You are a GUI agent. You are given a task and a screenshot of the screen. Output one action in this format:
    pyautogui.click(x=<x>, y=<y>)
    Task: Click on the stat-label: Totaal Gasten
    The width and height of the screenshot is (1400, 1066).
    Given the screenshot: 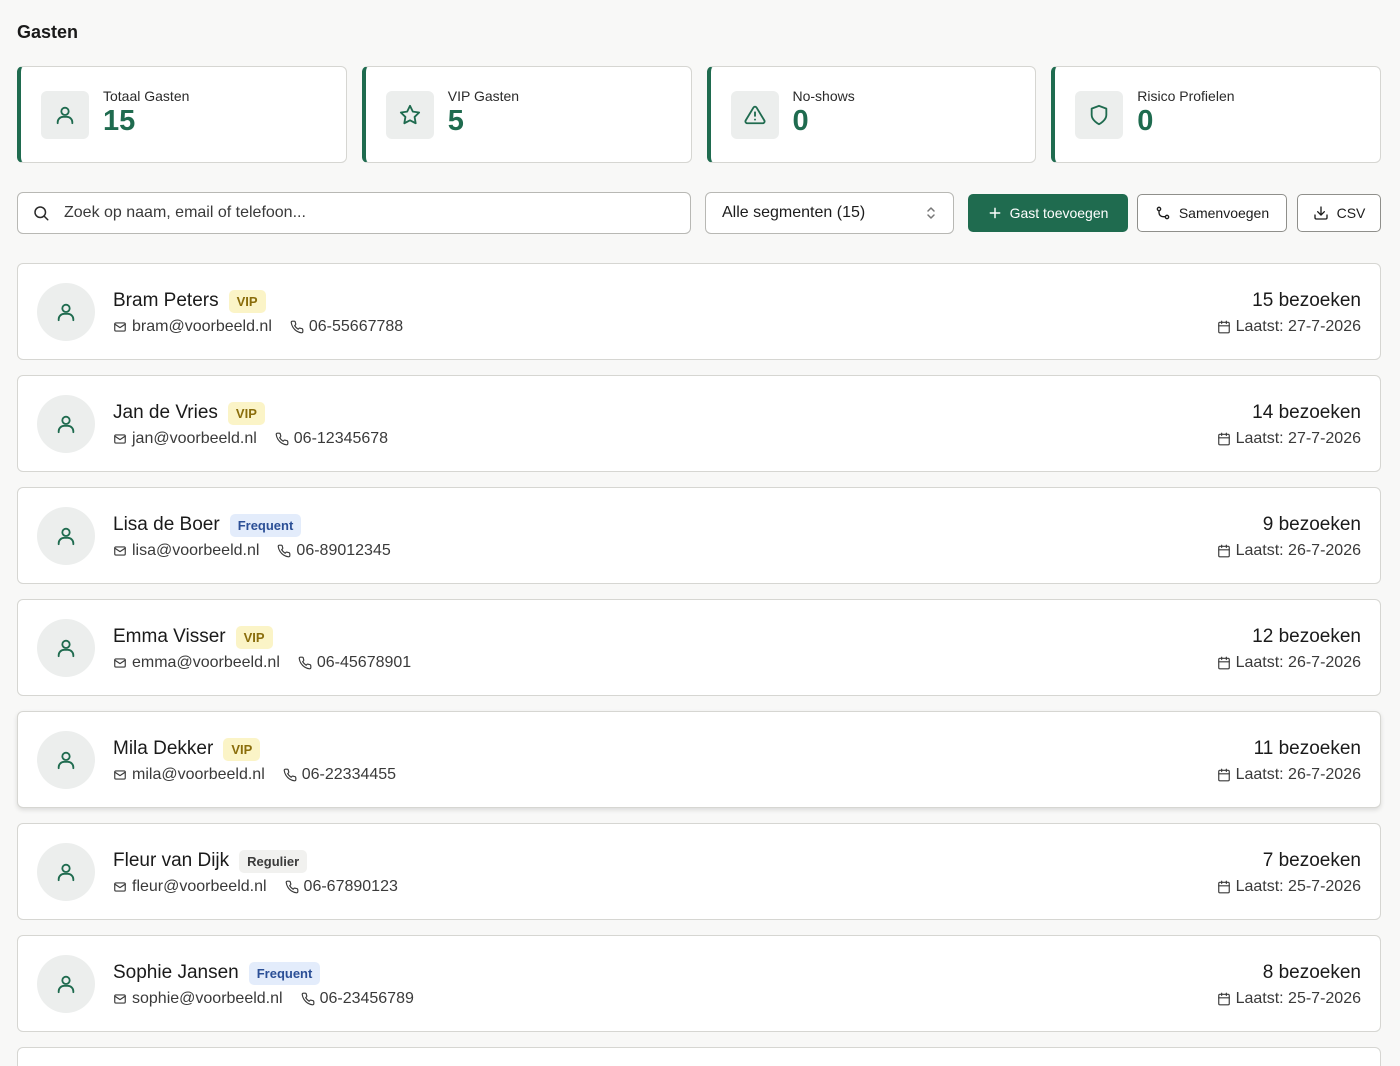 What is the action you would take?
    pyautogui.click(x=146, y=95)
    